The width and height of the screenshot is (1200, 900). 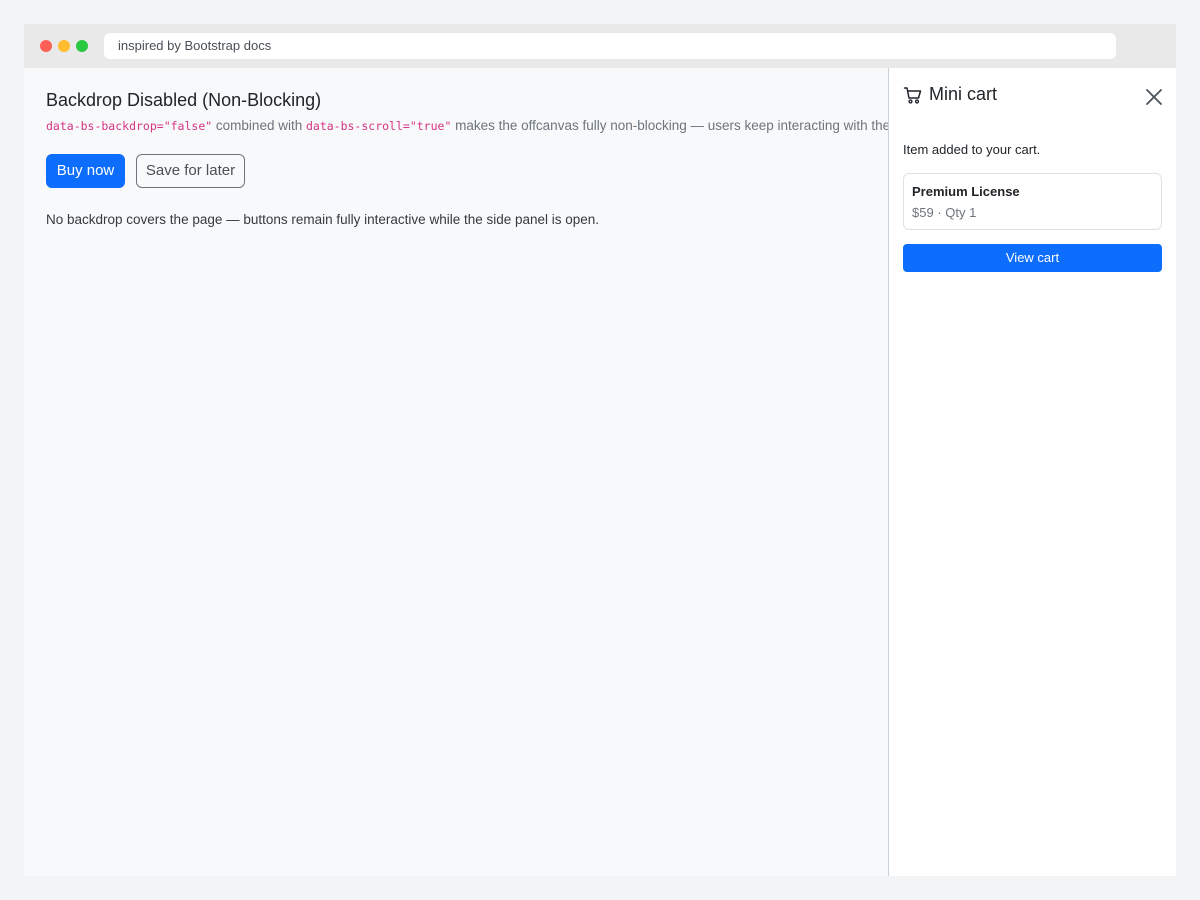 What do you see at coordinates (610, 46) in the screenshot?
I see `address-bar: inspired by Bootstrap docs` at bounding box center [610, 46].